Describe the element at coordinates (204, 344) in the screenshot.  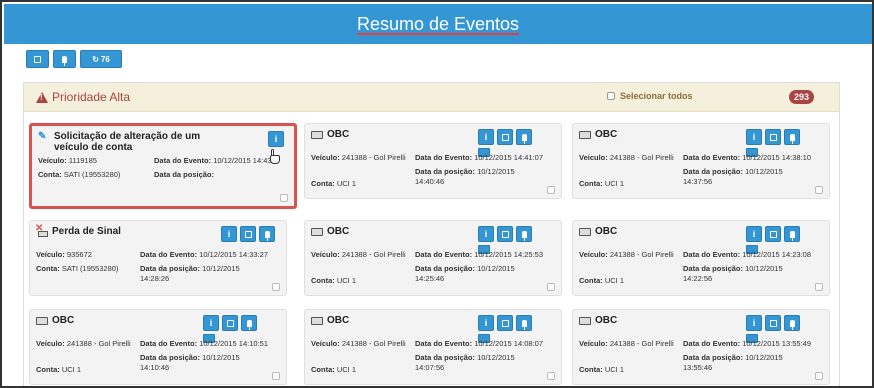
I see `event-date-field: Data do Evento: 10/12/2015 14:10:51` at that location.